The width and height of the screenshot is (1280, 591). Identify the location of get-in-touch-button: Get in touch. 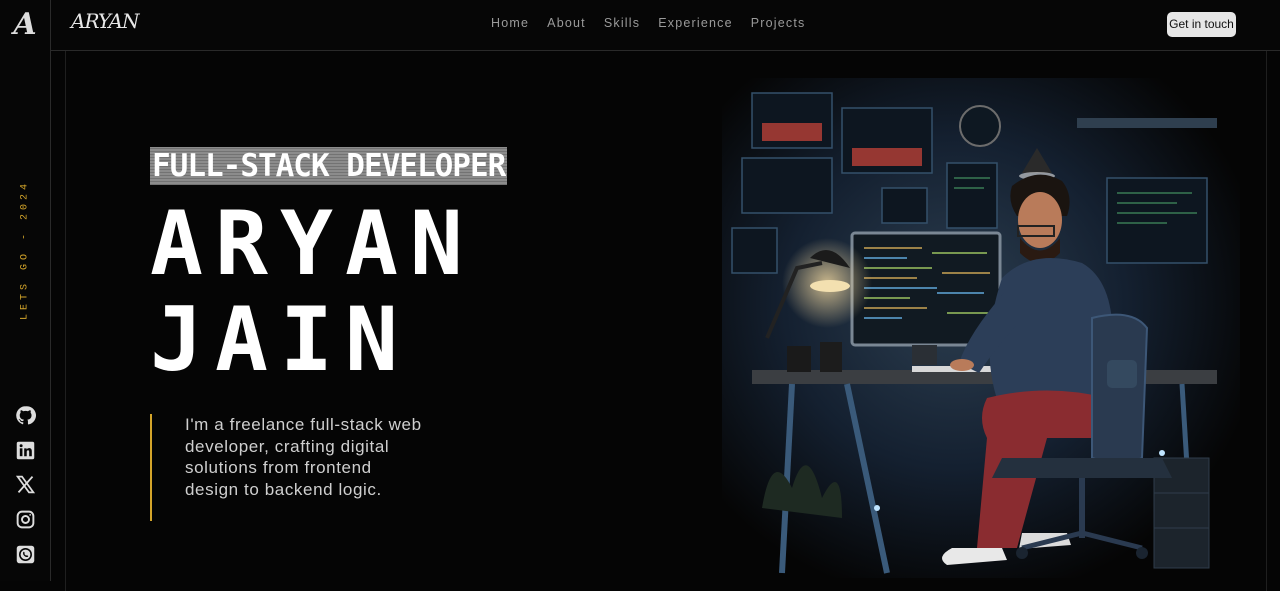
(1201, 24).